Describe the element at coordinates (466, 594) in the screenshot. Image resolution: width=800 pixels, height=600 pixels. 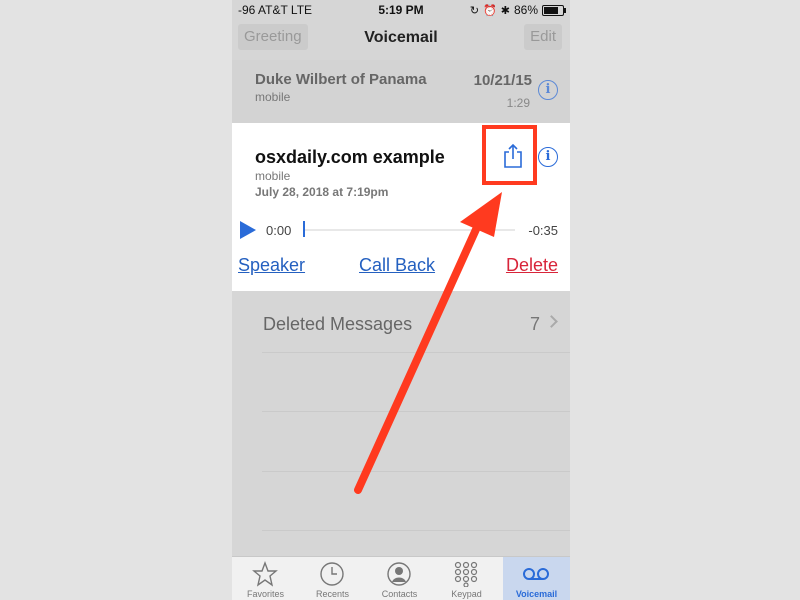
I see `tab-label: Keypad` at that location.